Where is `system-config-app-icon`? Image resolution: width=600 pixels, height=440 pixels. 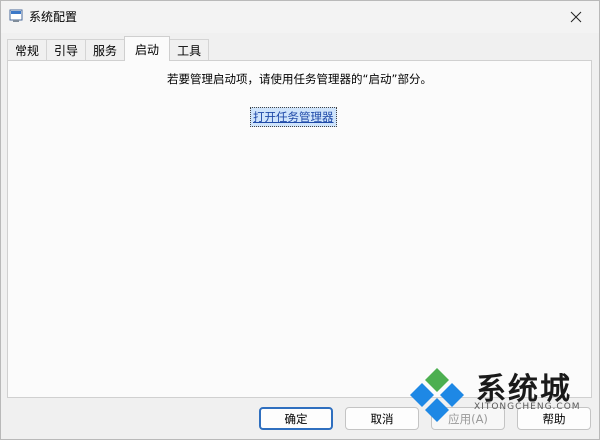 system-config-app-icon is located at coordinates (16, 15).